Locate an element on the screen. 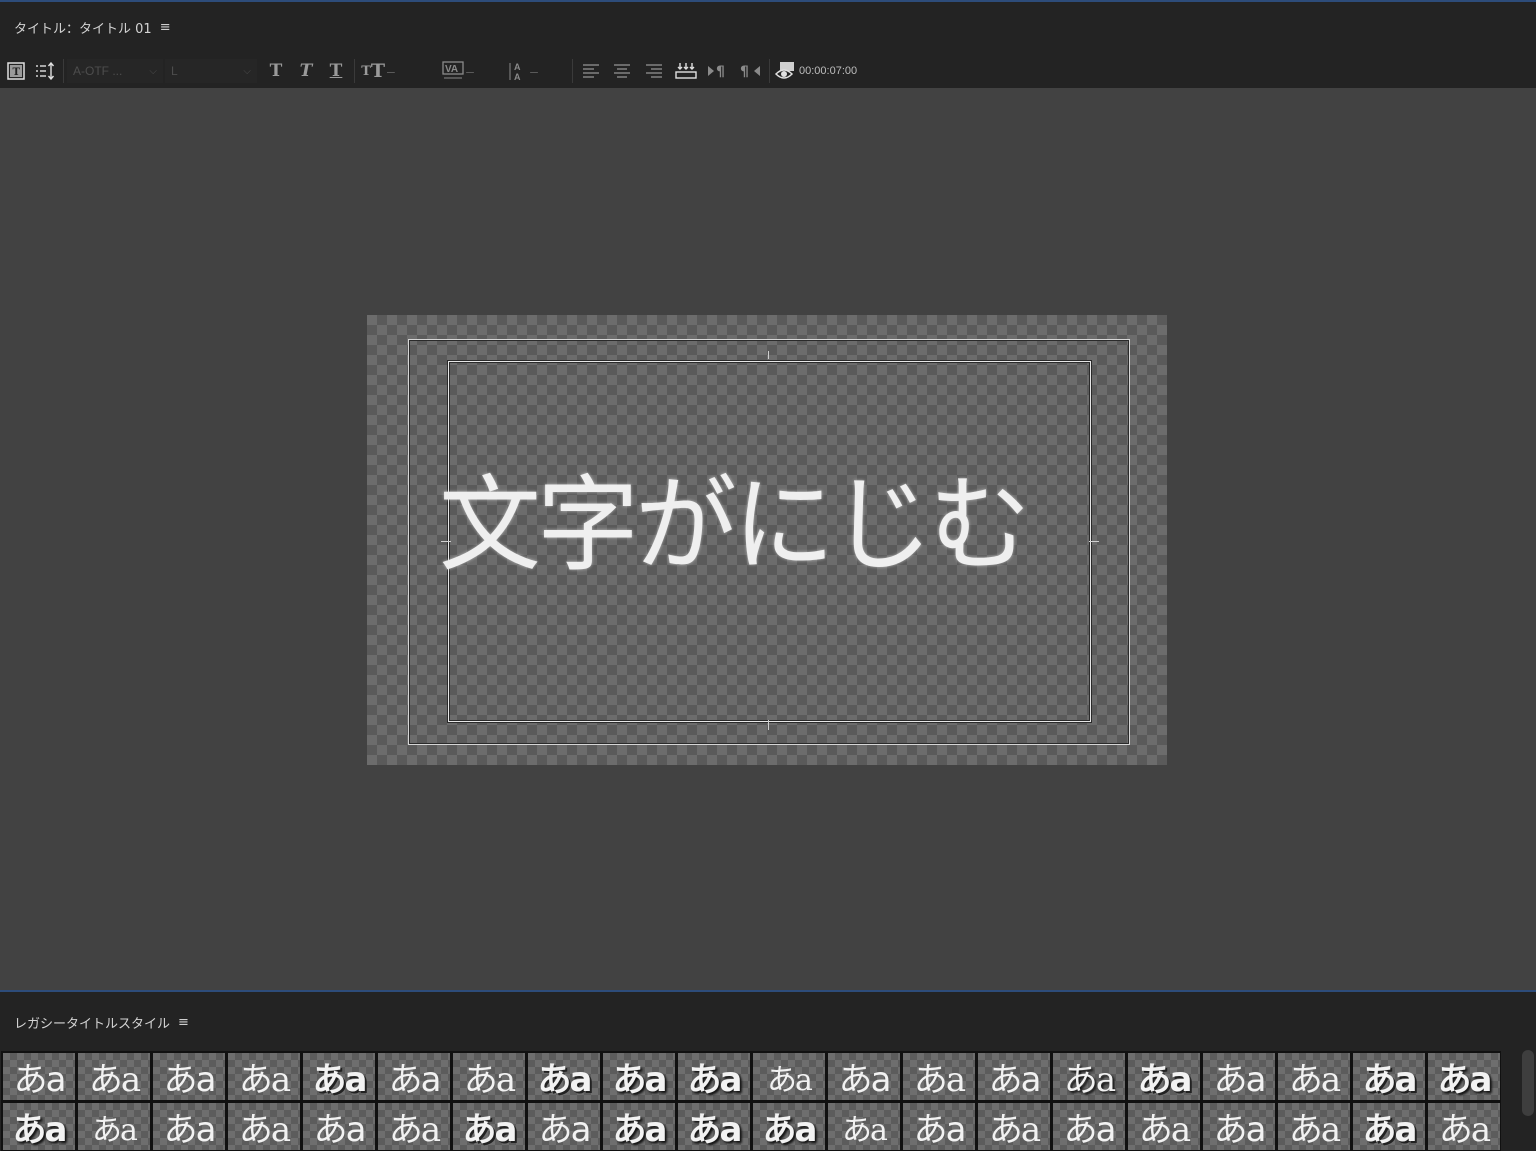 This screenshot has height=1151, width=1536. title-tool-icon: T is located at coordinates (16, 71).